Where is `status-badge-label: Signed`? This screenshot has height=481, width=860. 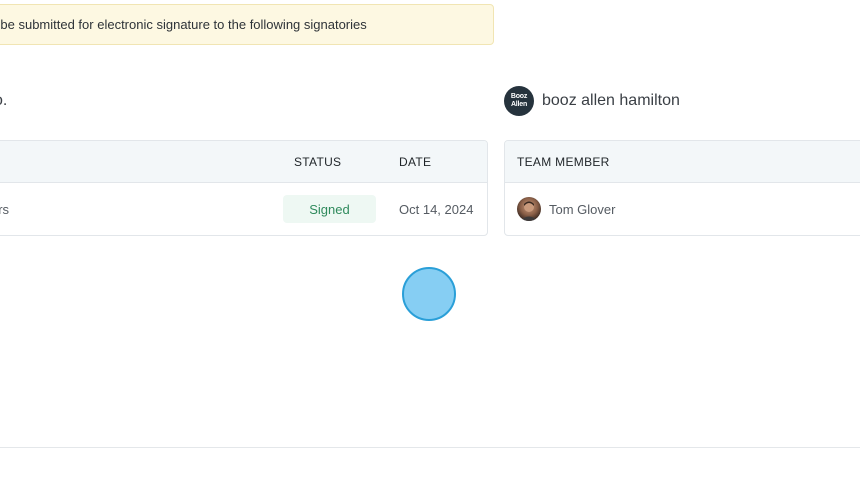
status-badge-label: Signed is located at coordinates (329, 209).